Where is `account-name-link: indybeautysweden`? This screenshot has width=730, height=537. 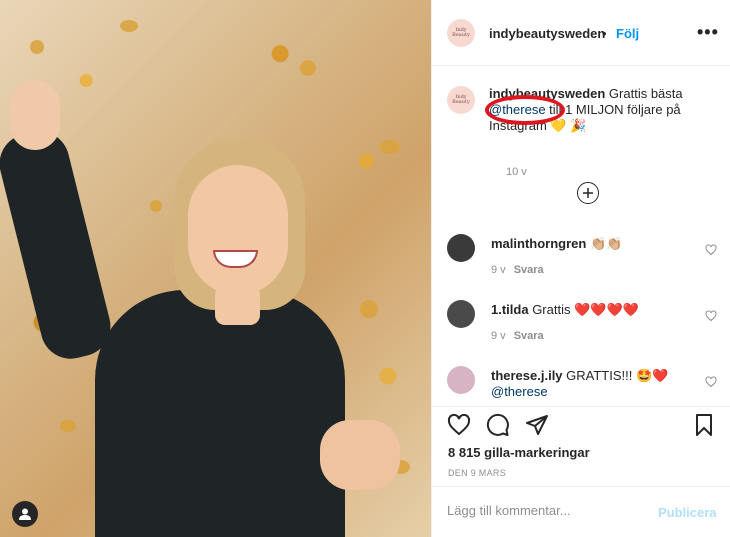
account-name-link: indybeautysweden is located at coordinates (547, 33).